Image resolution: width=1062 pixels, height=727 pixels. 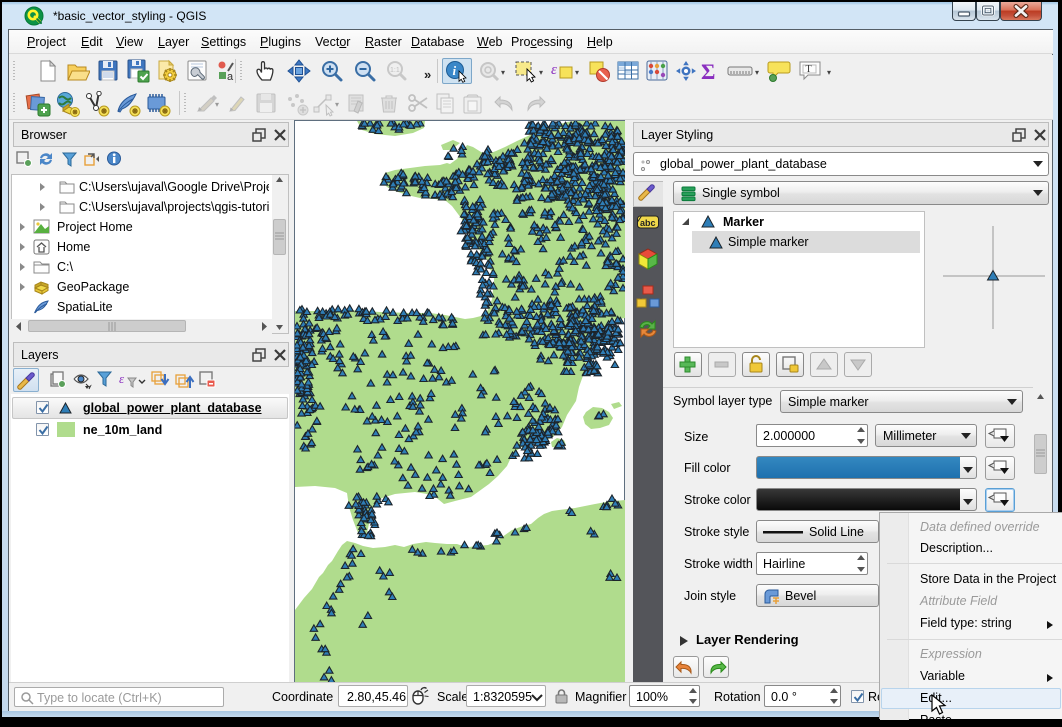 I want to click on svg-text: abc, so click(x=648, y=223).